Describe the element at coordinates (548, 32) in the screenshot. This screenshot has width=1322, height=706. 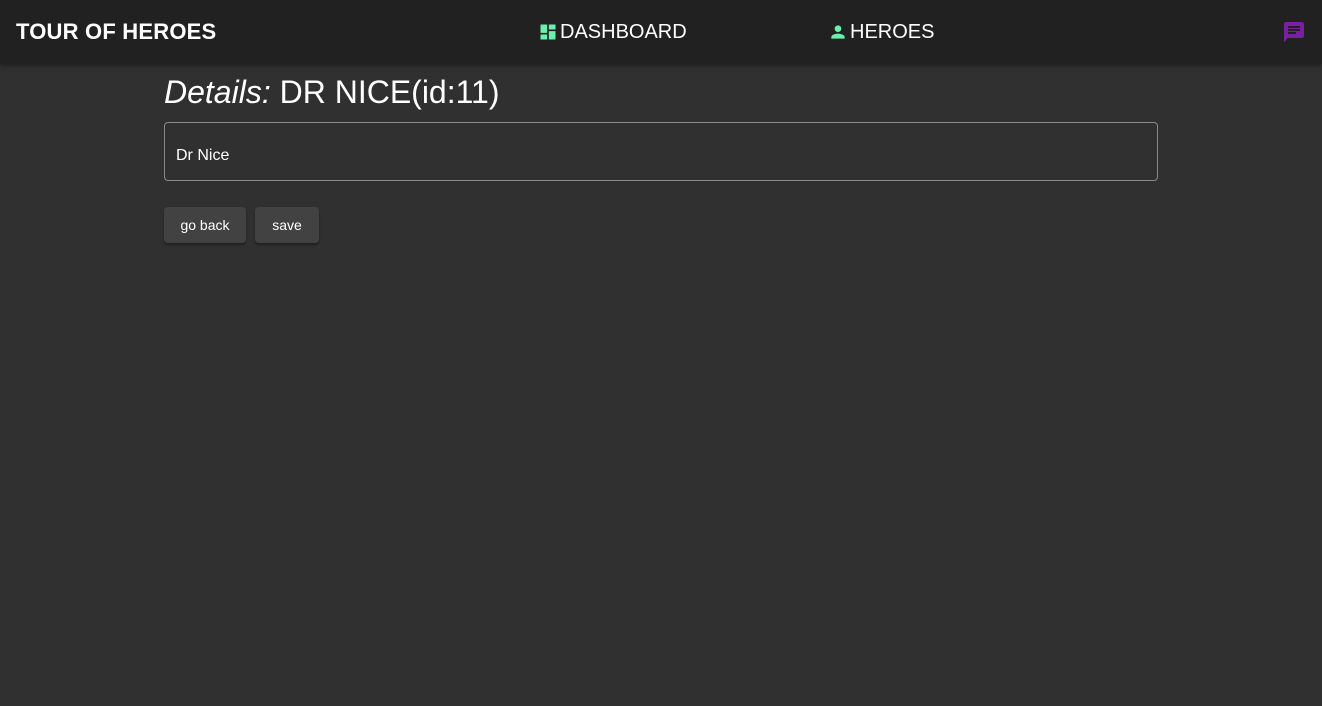
I see `dashboard-icon` at that location.